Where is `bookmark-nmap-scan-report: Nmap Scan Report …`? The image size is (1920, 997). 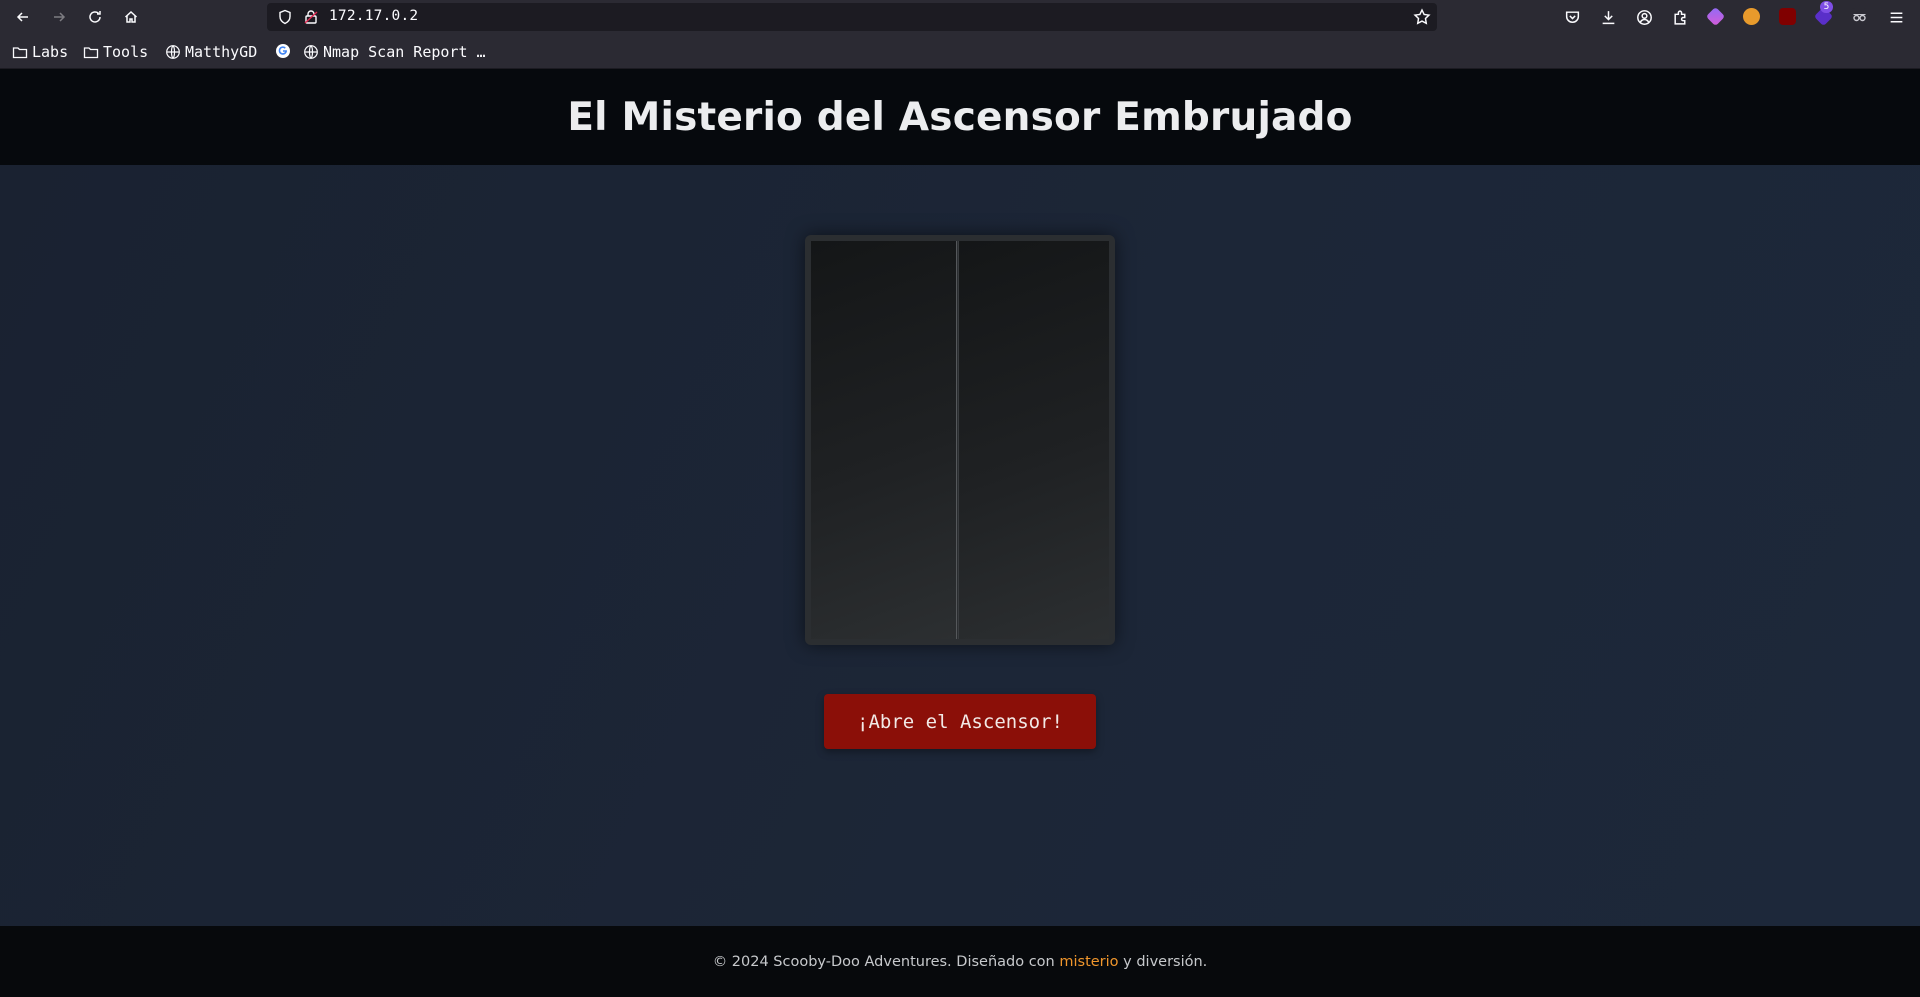
bookmark-nmap-scan-report: Nmap Scan Report … is located at coordinates (394, 52).